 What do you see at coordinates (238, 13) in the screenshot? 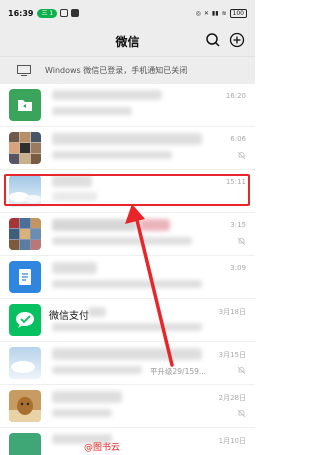
I see `battery-indicator: 100` at bounding box center [238, 13].